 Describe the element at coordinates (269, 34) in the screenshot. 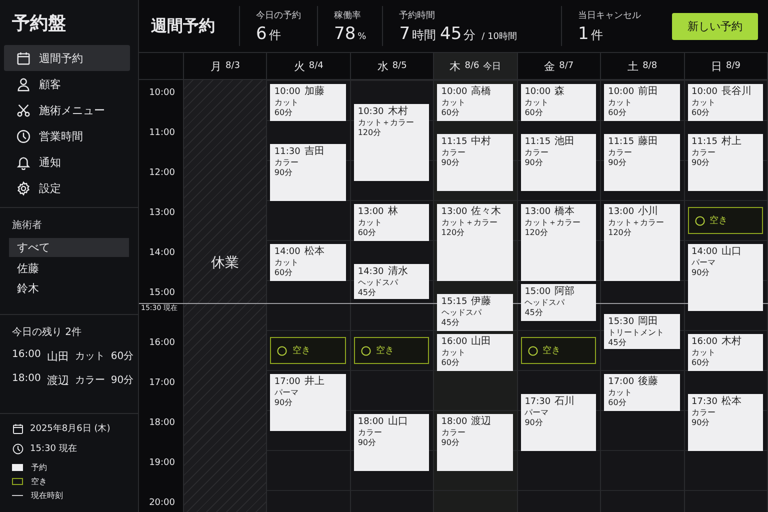

I see `stat-value: 6 件` at that location.